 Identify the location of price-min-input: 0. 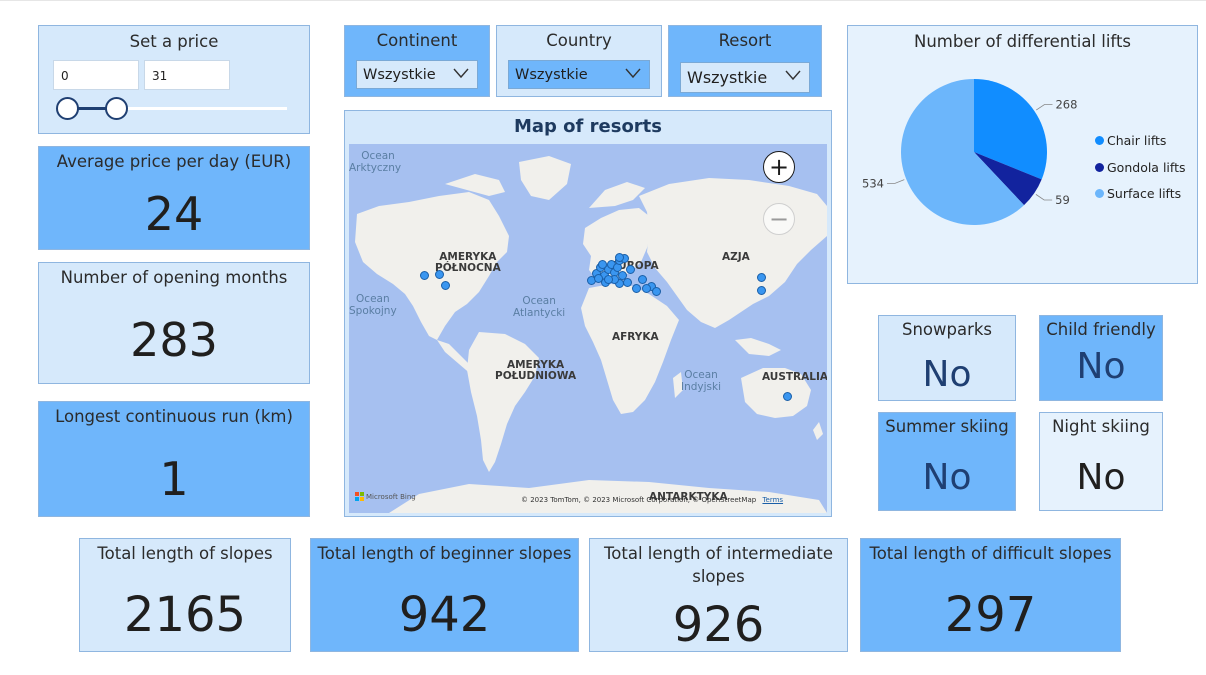
(96, 75).